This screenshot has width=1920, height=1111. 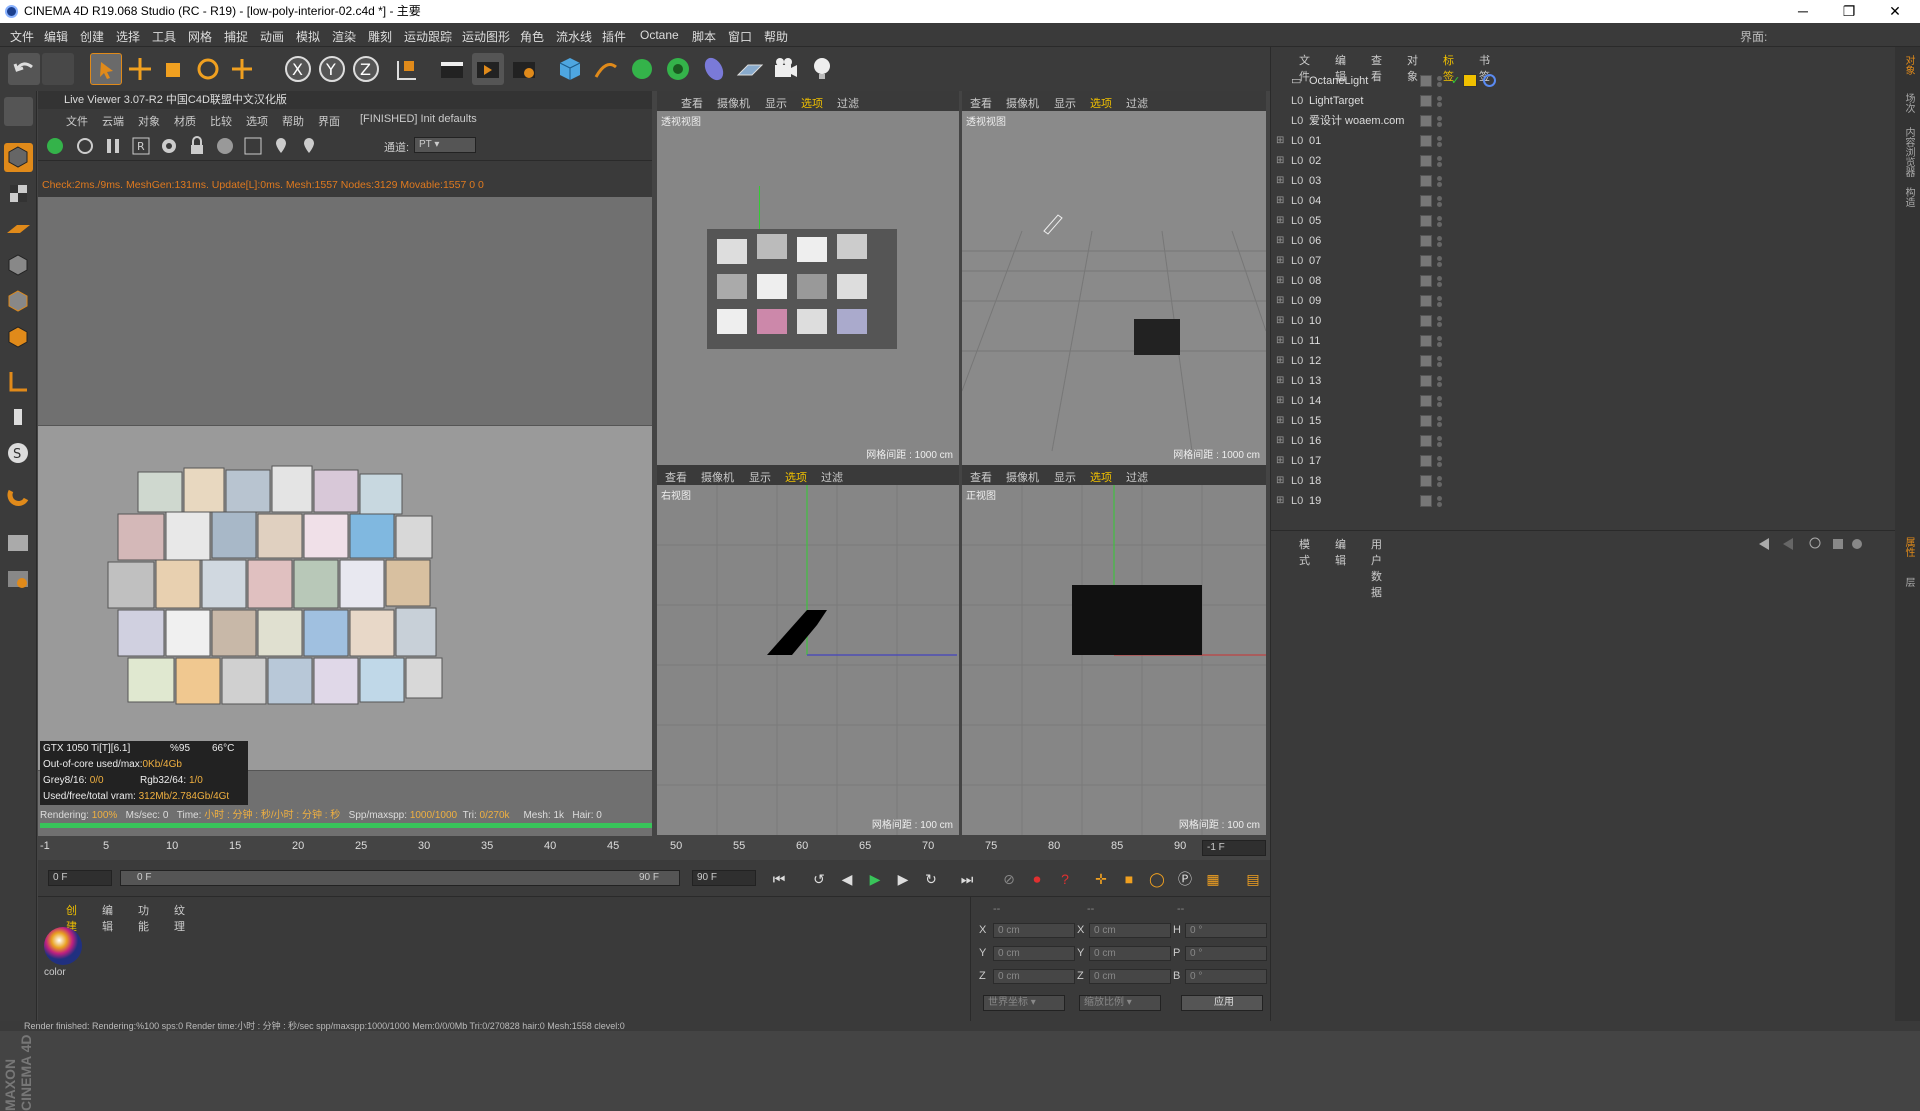 What do you see at coordinates (1580, 141) in the screenshot?
I see `object-row: ⊞ L0 01` at bounding box center [1580, 141].